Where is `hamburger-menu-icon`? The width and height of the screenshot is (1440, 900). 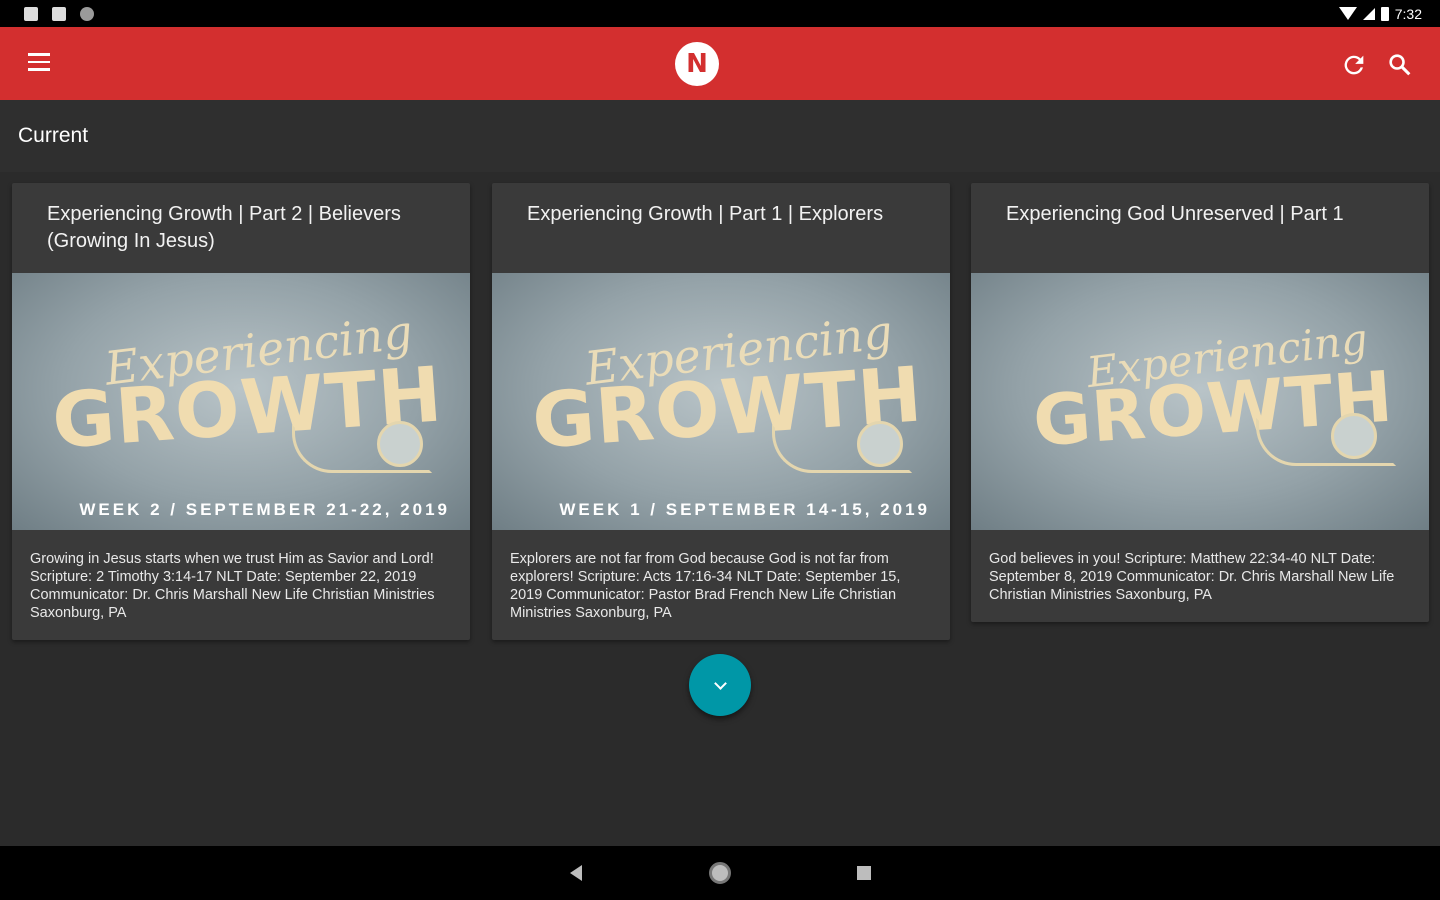
hamburger-menu-icon is located at coordinates (41, 64).